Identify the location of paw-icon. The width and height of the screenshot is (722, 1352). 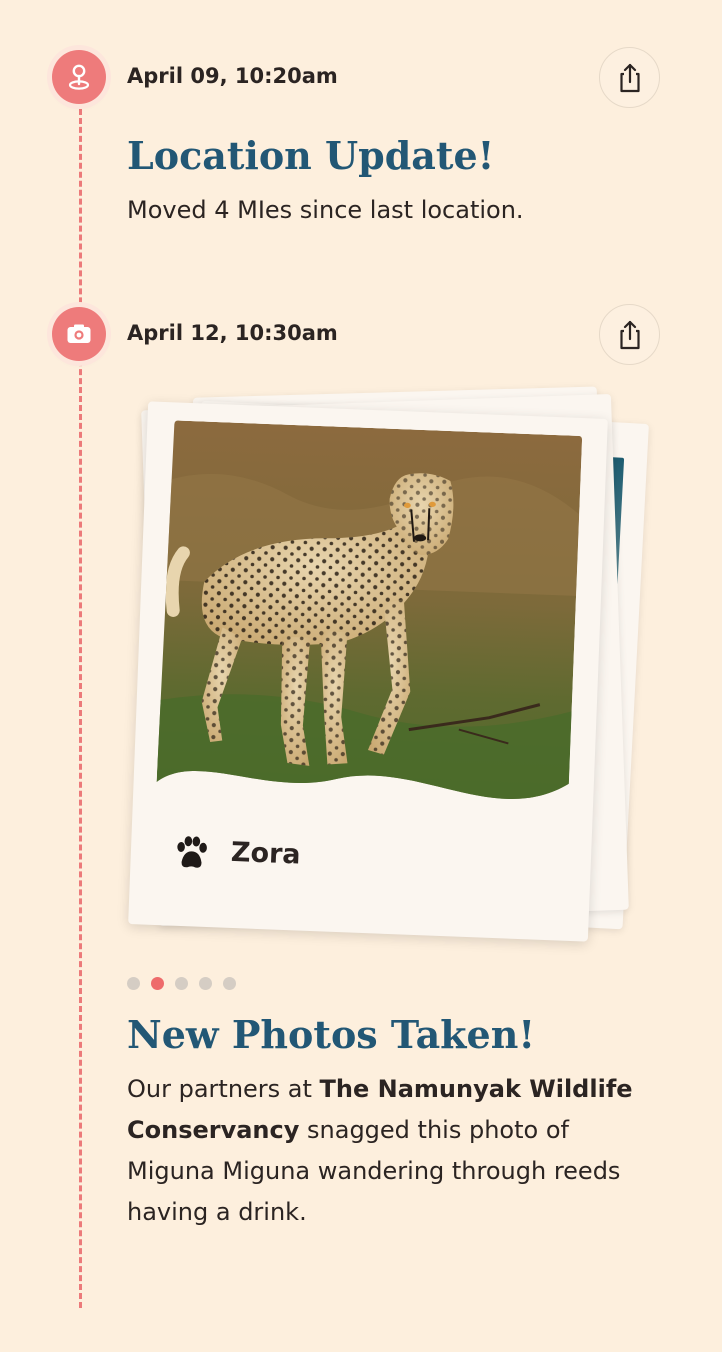
(192, 852).